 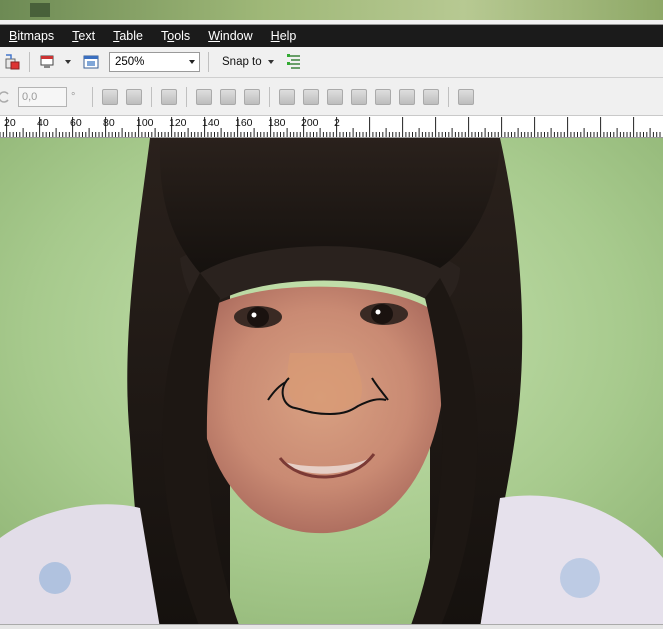 What do you see at coordinates (335, 97) in the screenshot?
I see `intersect-icon` at bounding box center [335, 97].